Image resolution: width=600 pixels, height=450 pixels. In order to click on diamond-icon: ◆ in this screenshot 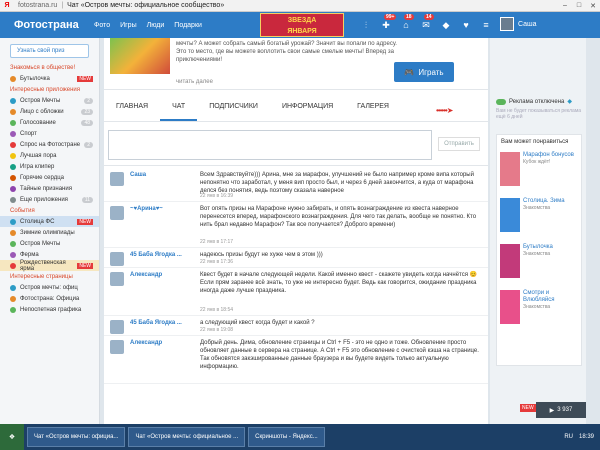, I will do `click(446, 25)`.